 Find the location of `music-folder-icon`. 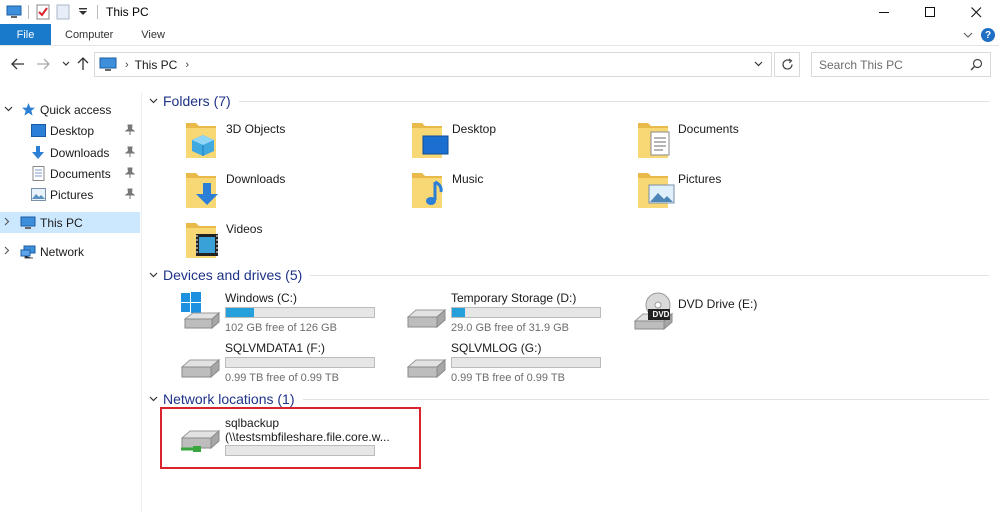

music-folder-icon is located at coordinates (430, 190).